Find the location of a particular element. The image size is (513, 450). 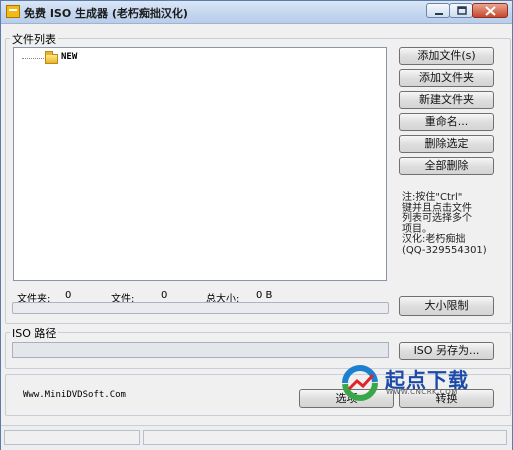

iso-path-field is located at coordinates (200, 350).